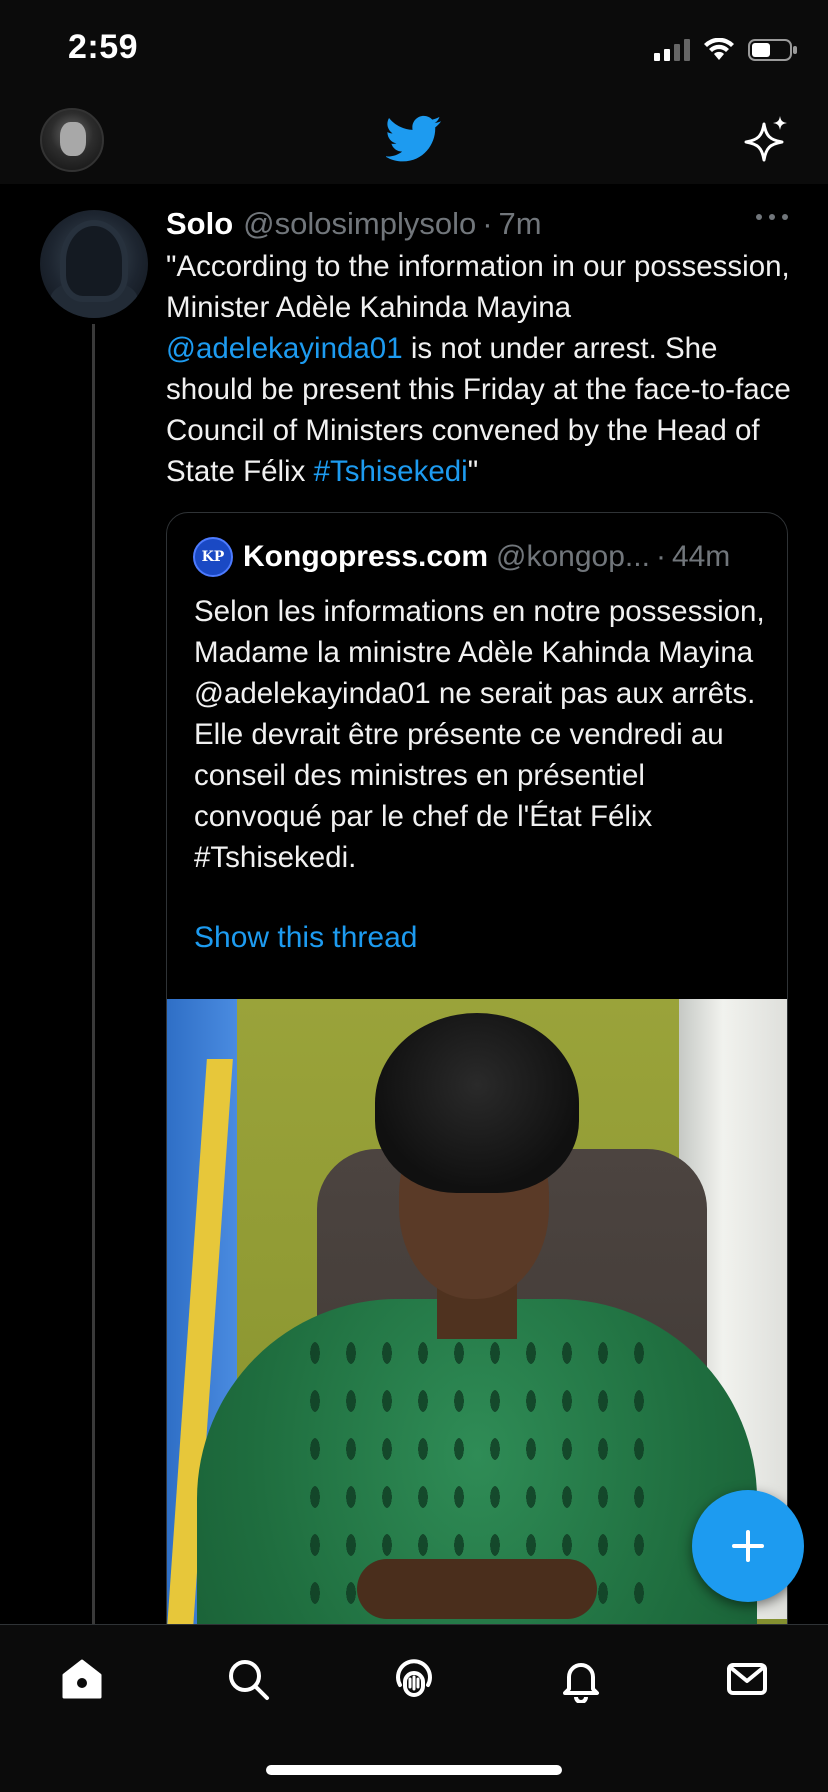 The height and width of the screenshot is (1792, 828). What do you see at coordinates (581, 1679) in the screenshot?
I see `notifications-icon` at bounding box center [581, 1679].